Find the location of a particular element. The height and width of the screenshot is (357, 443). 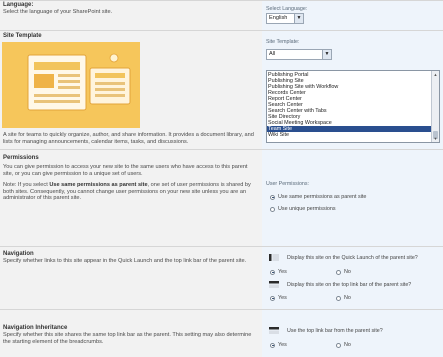

top-link-bar-no-option: No is located at coordinates (343, 298).